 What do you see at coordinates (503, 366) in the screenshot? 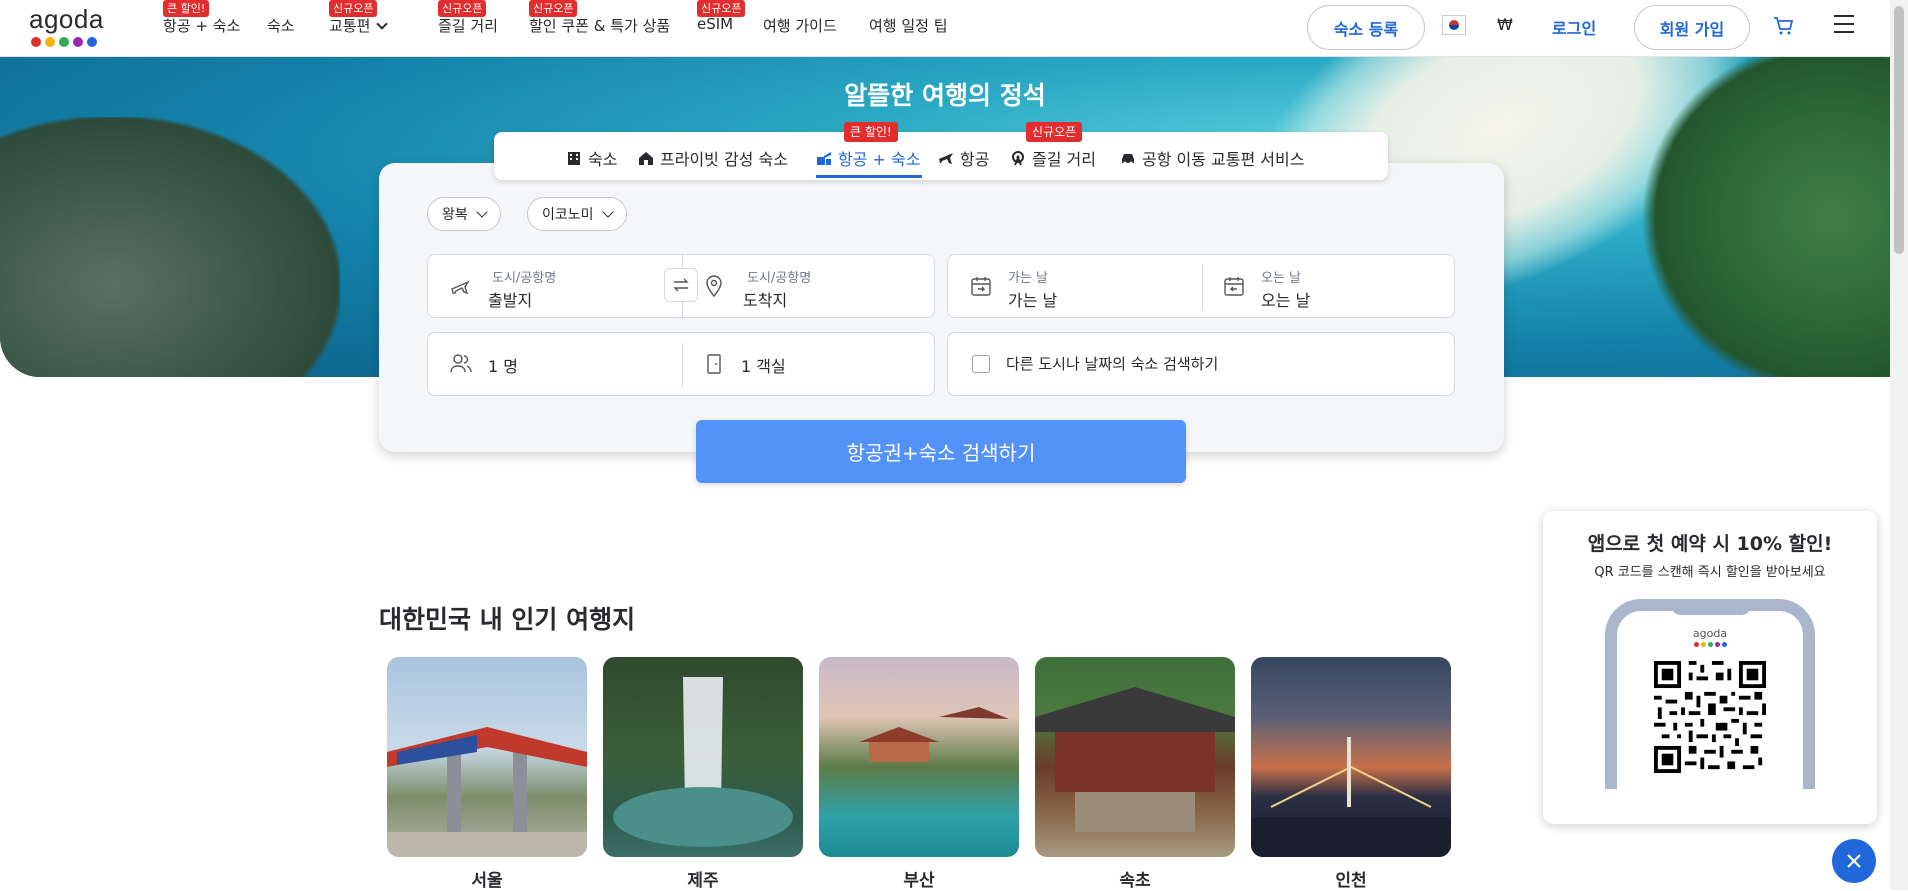
I see `guests-value: 1 명` at bounding box center [503, 366].